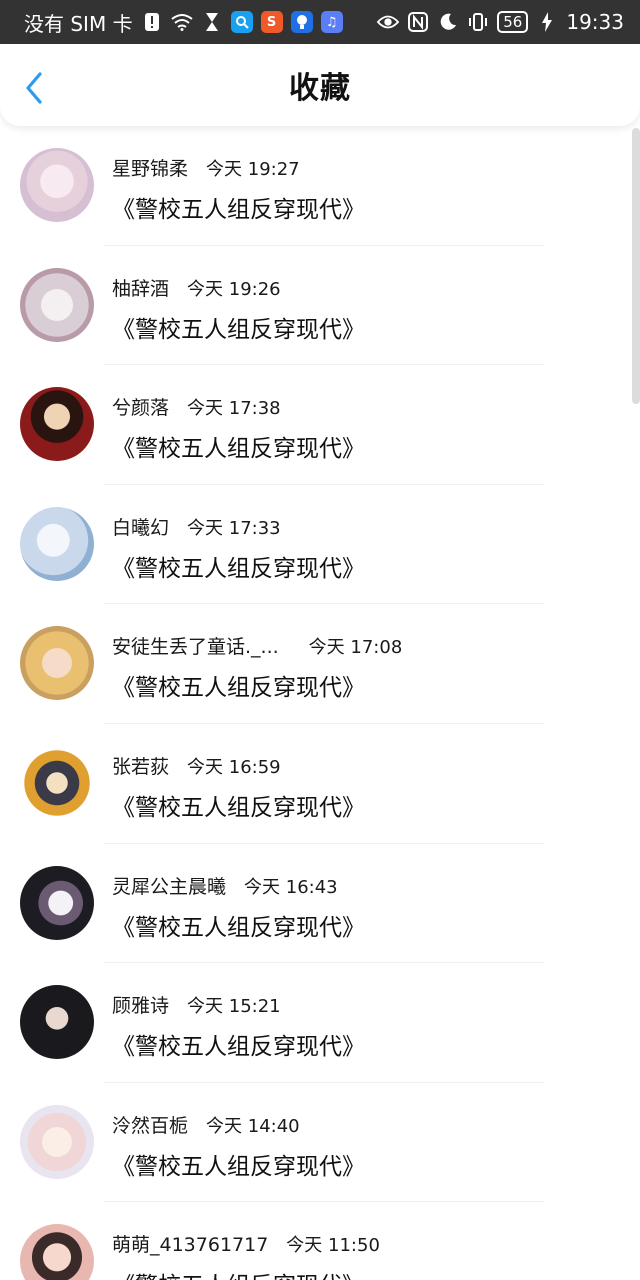 The width and height of the screenshot is (640, 1280). Describe the element at coordinates (140, 287) in the screenshot. I see `user-name: 柚辞酒` at that location.